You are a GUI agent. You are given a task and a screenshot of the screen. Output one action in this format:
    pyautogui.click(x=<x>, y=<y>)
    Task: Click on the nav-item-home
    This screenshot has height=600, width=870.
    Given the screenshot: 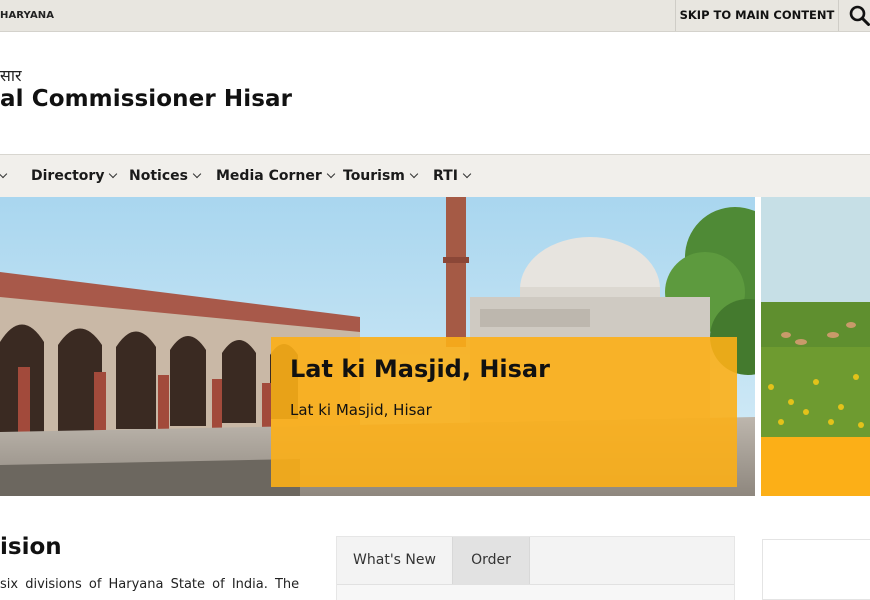 What is the action you would take?
    pyautogui.click(x=4, y=176)
    